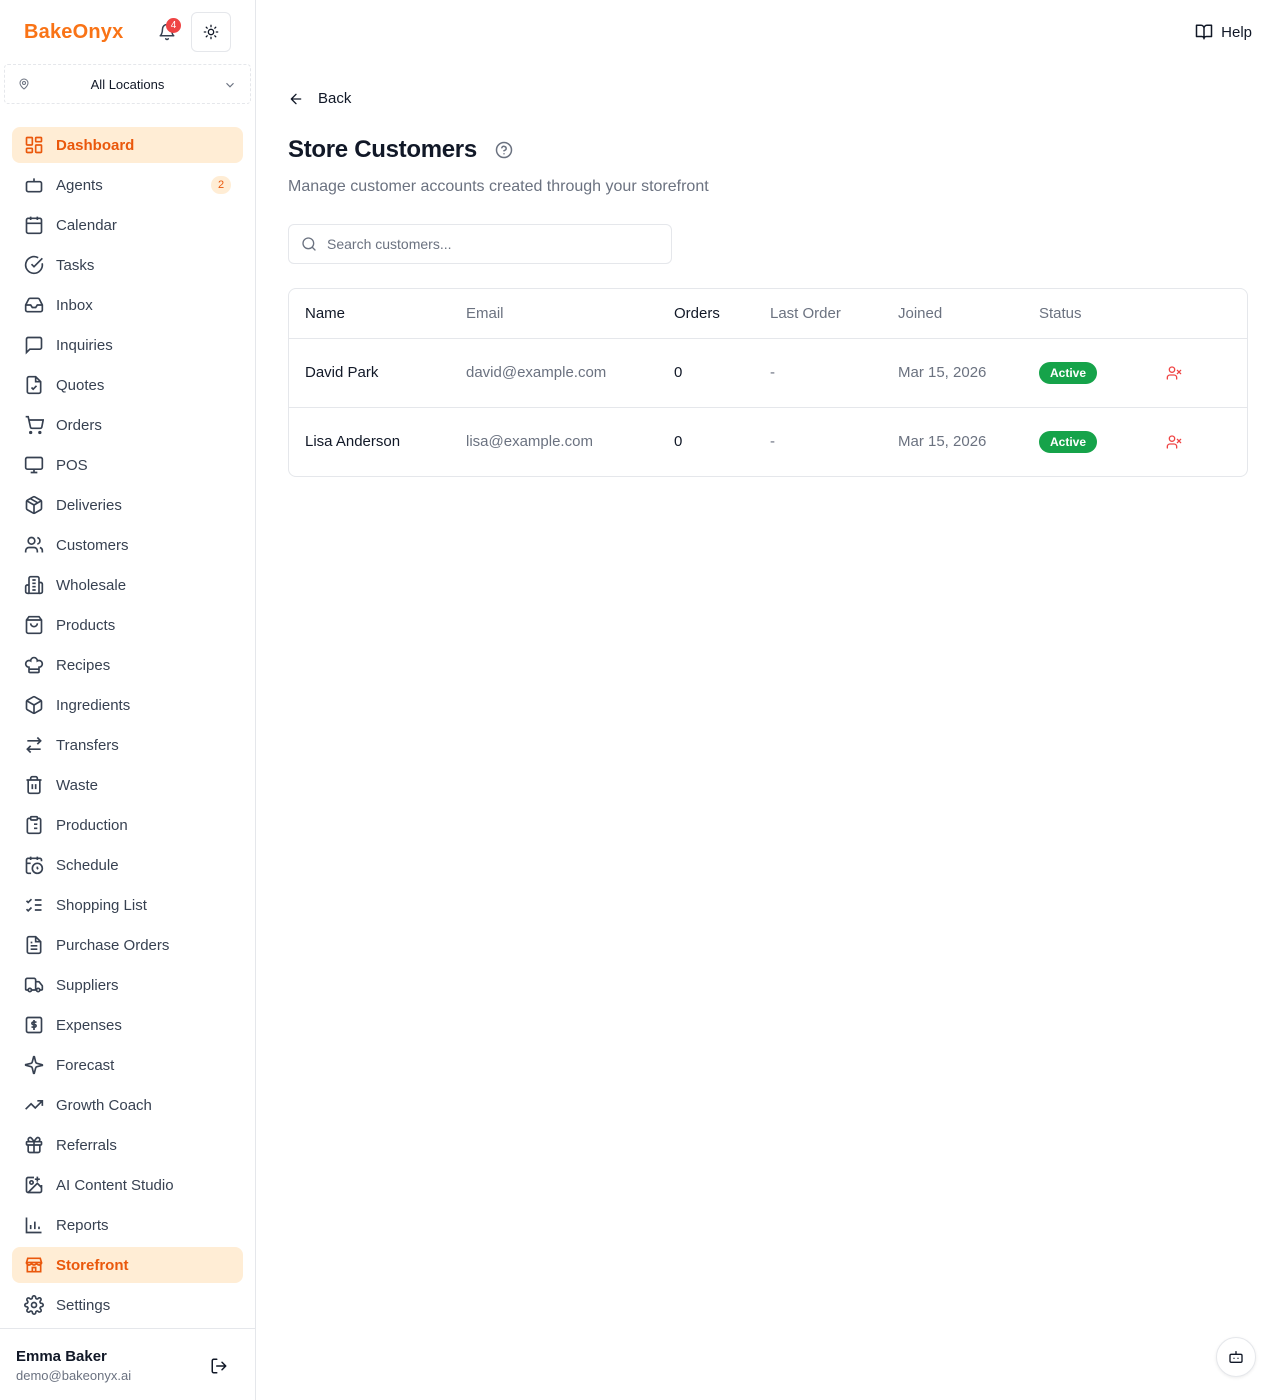 The height and width of the screenshot is (1400, 1280). What do you see at coordinates (34, 265) in the screenshot?
I see `check-circle-icon` at bounding box center [34, 265].